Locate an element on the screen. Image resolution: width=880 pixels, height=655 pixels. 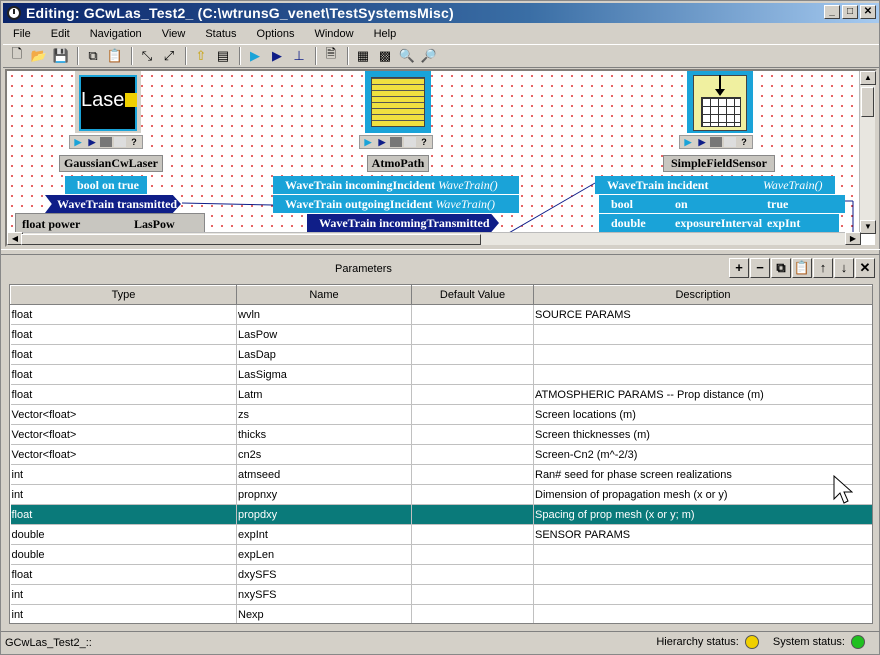
minimize-icon: _ is located at coordinates (832, 12).